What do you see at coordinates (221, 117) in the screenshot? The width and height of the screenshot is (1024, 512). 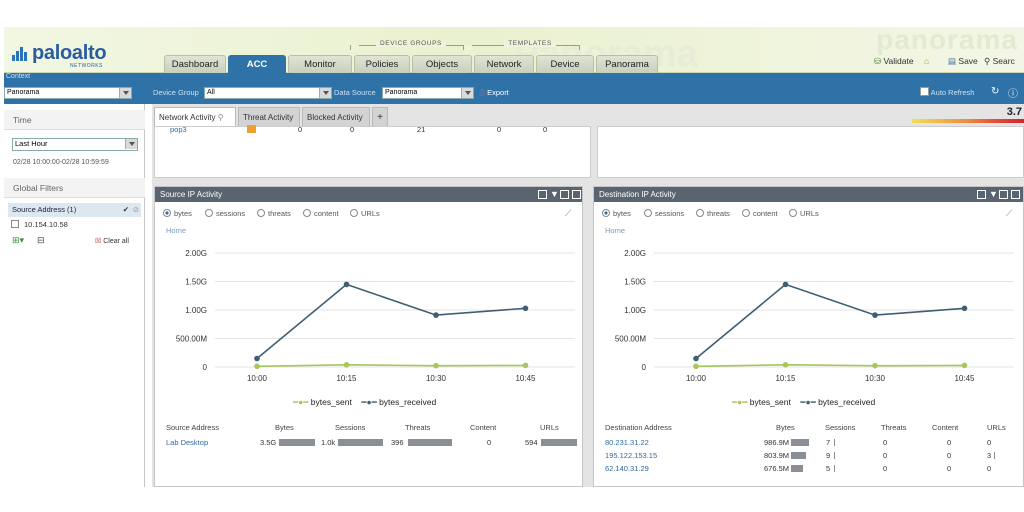 I see `pin-icon: ⚲` at bounding box center [221, 117].